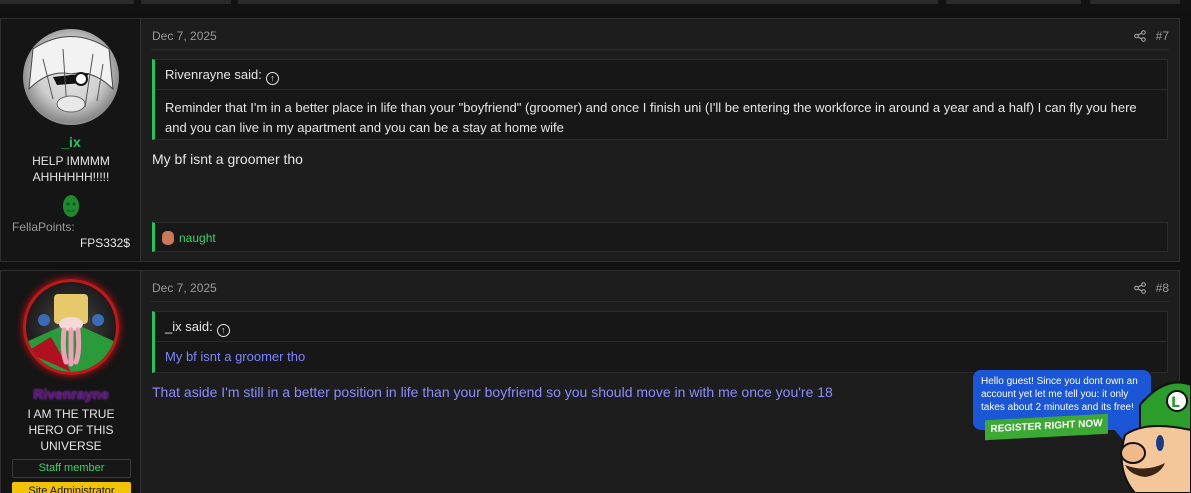  I want to click on staff-badge: Staff member, so click(71, 468).